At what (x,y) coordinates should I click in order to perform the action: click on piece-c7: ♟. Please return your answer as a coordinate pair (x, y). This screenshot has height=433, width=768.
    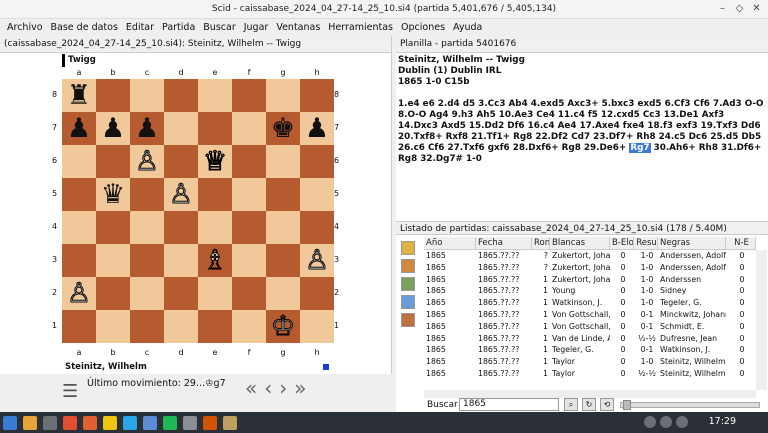
    Looking at the image, I should click on (147, 128).